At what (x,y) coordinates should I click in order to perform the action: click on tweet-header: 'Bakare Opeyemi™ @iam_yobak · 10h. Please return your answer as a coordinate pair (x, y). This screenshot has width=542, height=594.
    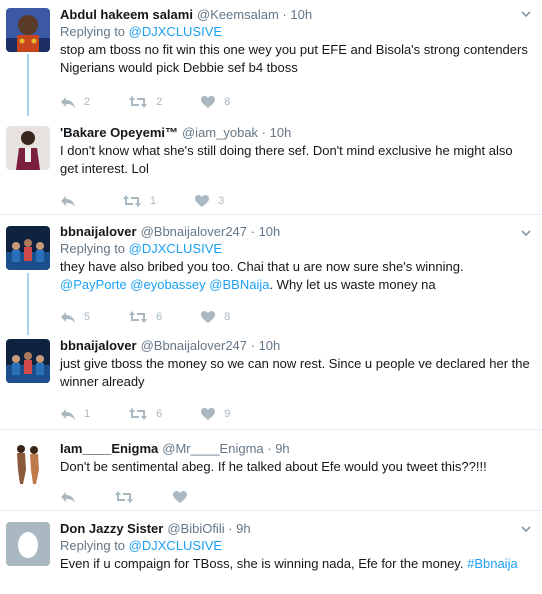
    Looking at the image, I should click on (295, 132).